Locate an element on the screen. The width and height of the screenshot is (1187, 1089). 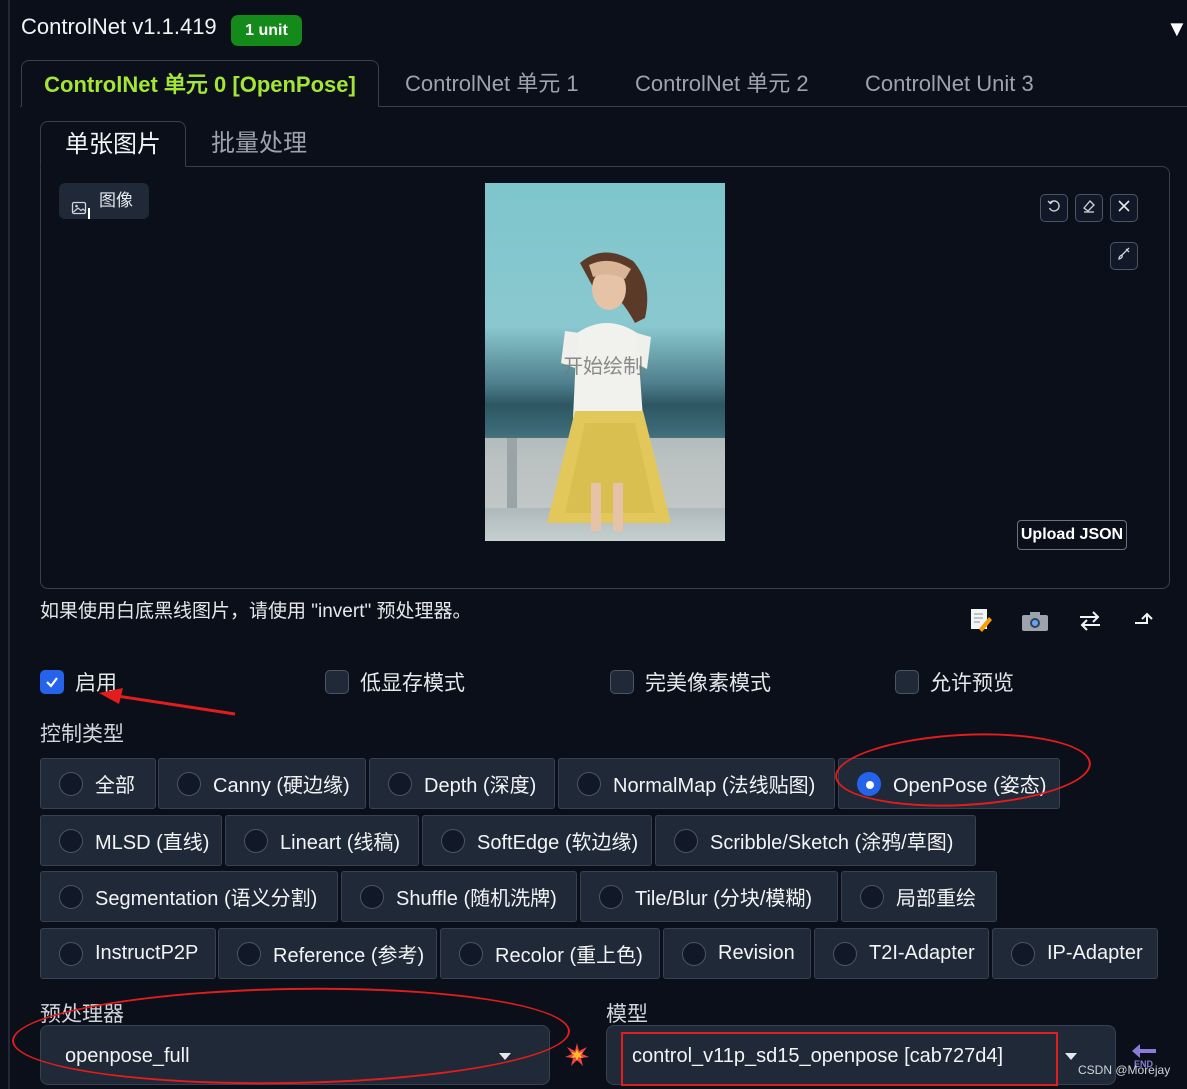
option-label: NormalMap (法线贴图) is located at coordinates (714, 786).